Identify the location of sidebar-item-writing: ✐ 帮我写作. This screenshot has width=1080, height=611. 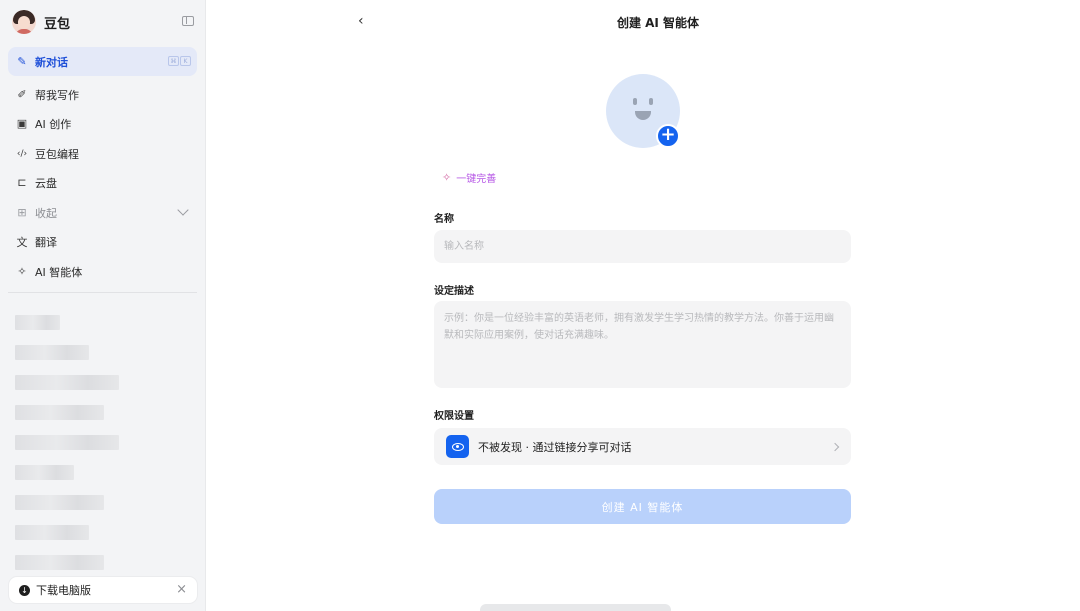
(102, 94).